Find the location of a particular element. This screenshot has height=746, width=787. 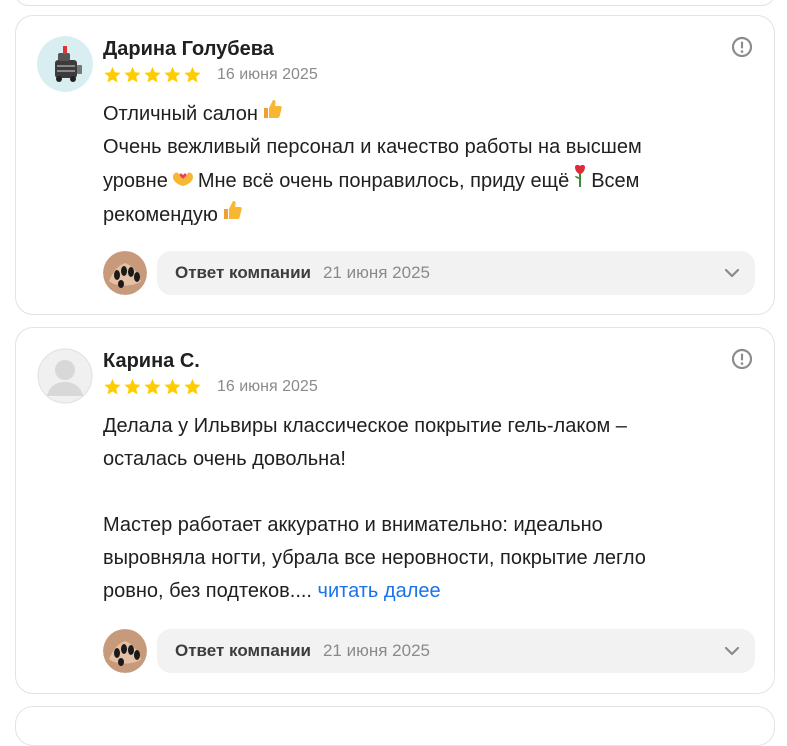

reviewer-name: Дарина Голубева is located at coordinates (188, 49).